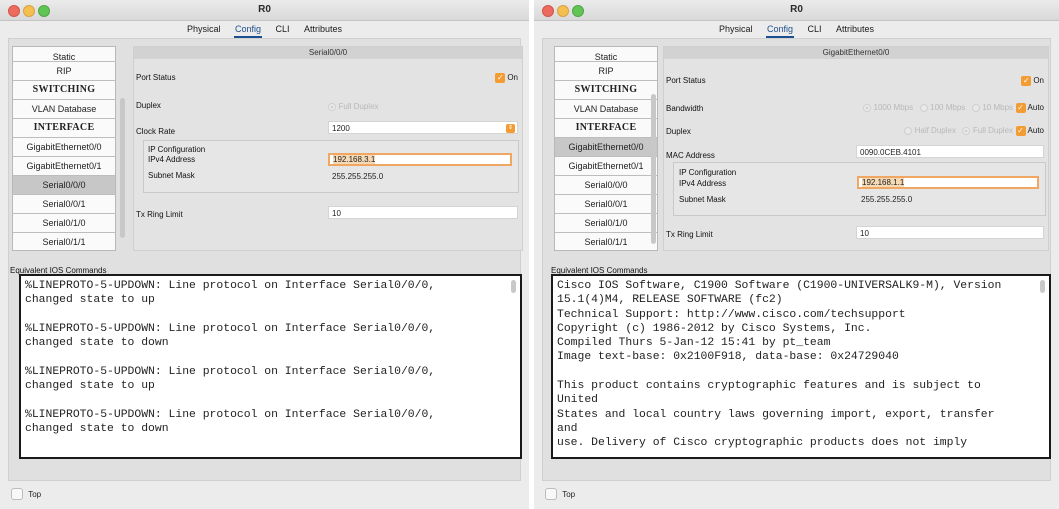  I want to click on port-status-label: Port Status, so click(156, 77).